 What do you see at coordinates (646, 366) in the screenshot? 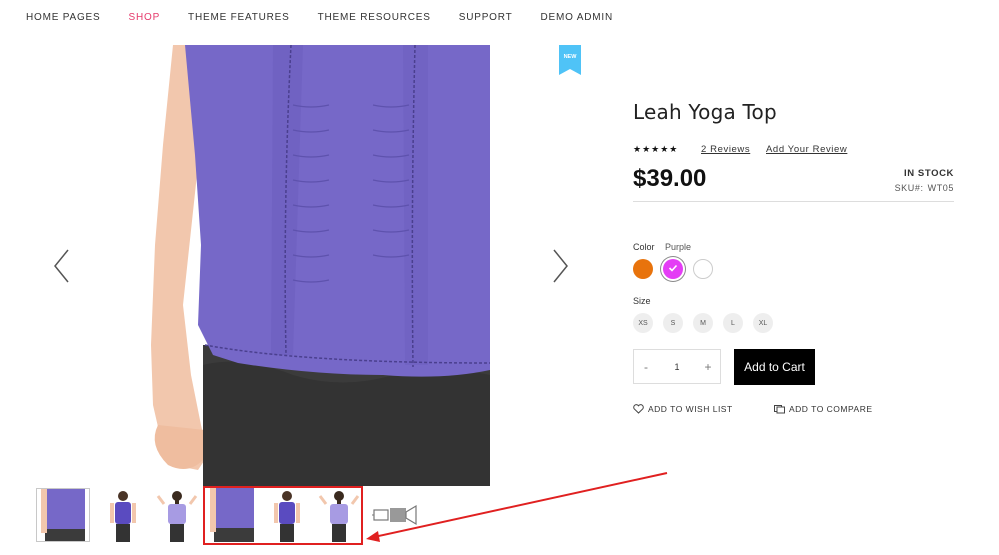
I see `qty-decrease-button: -` at bounding box center [646, 366].